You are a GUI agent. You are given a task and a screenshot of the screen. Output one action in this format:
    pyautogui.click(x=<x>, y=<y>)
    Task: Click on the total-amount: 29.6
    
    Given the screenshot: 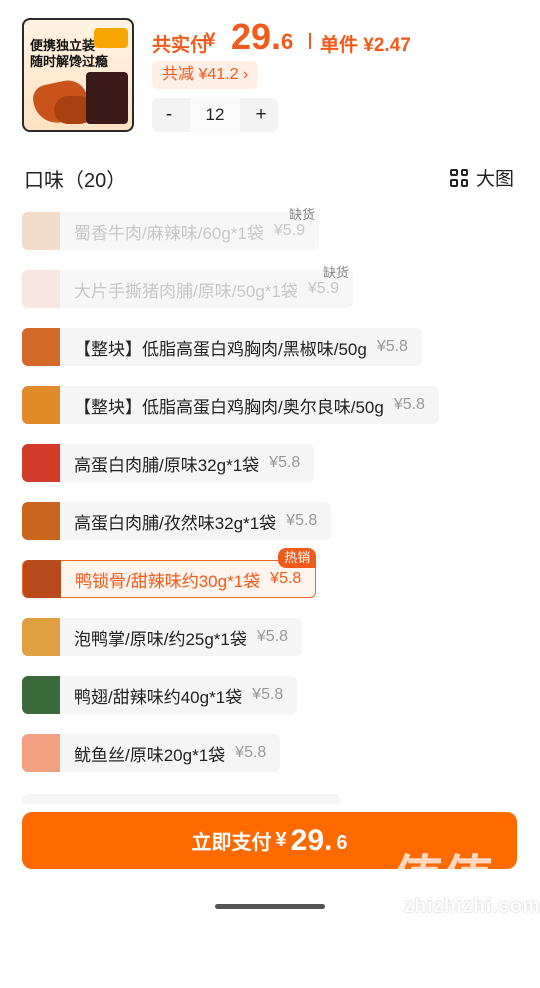 What is the action you would take?
    pyautogui.click(x=262, y=36)
    